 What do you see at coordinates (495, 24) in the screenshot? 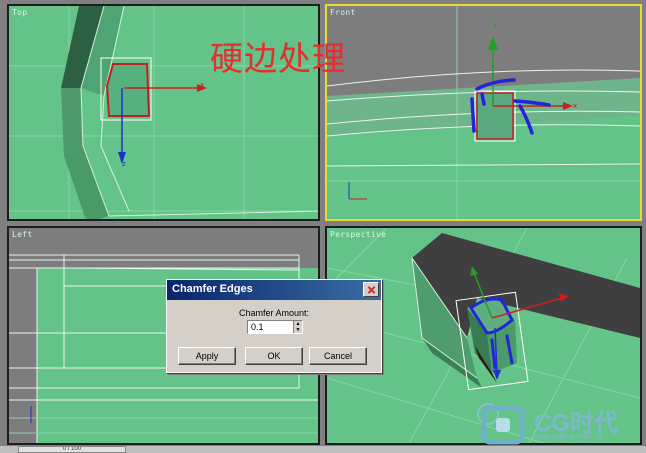
I see `y-axis-label: y` at bounding box center [495, 24].